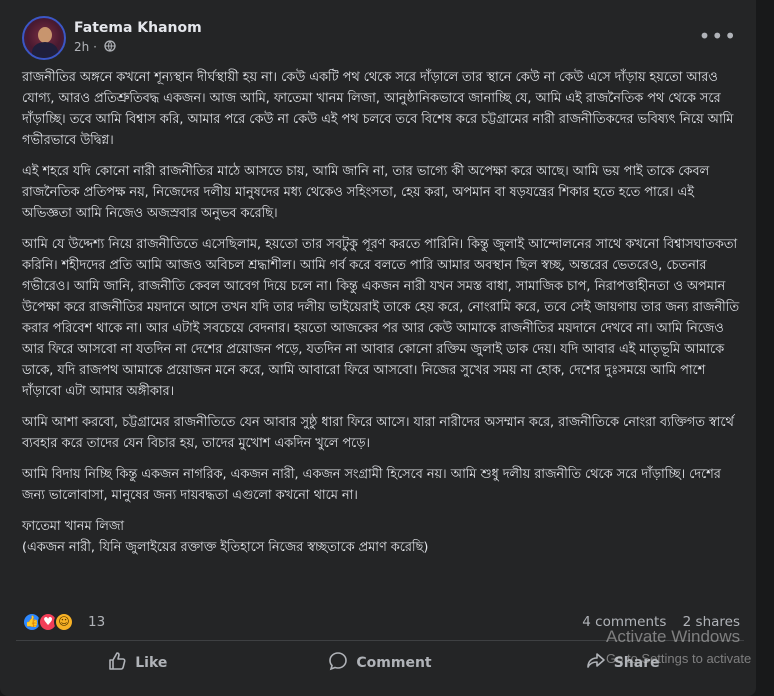 This screenshot has width=774, height=696. I want to click on comment-label: Comment, so click(394, 663).